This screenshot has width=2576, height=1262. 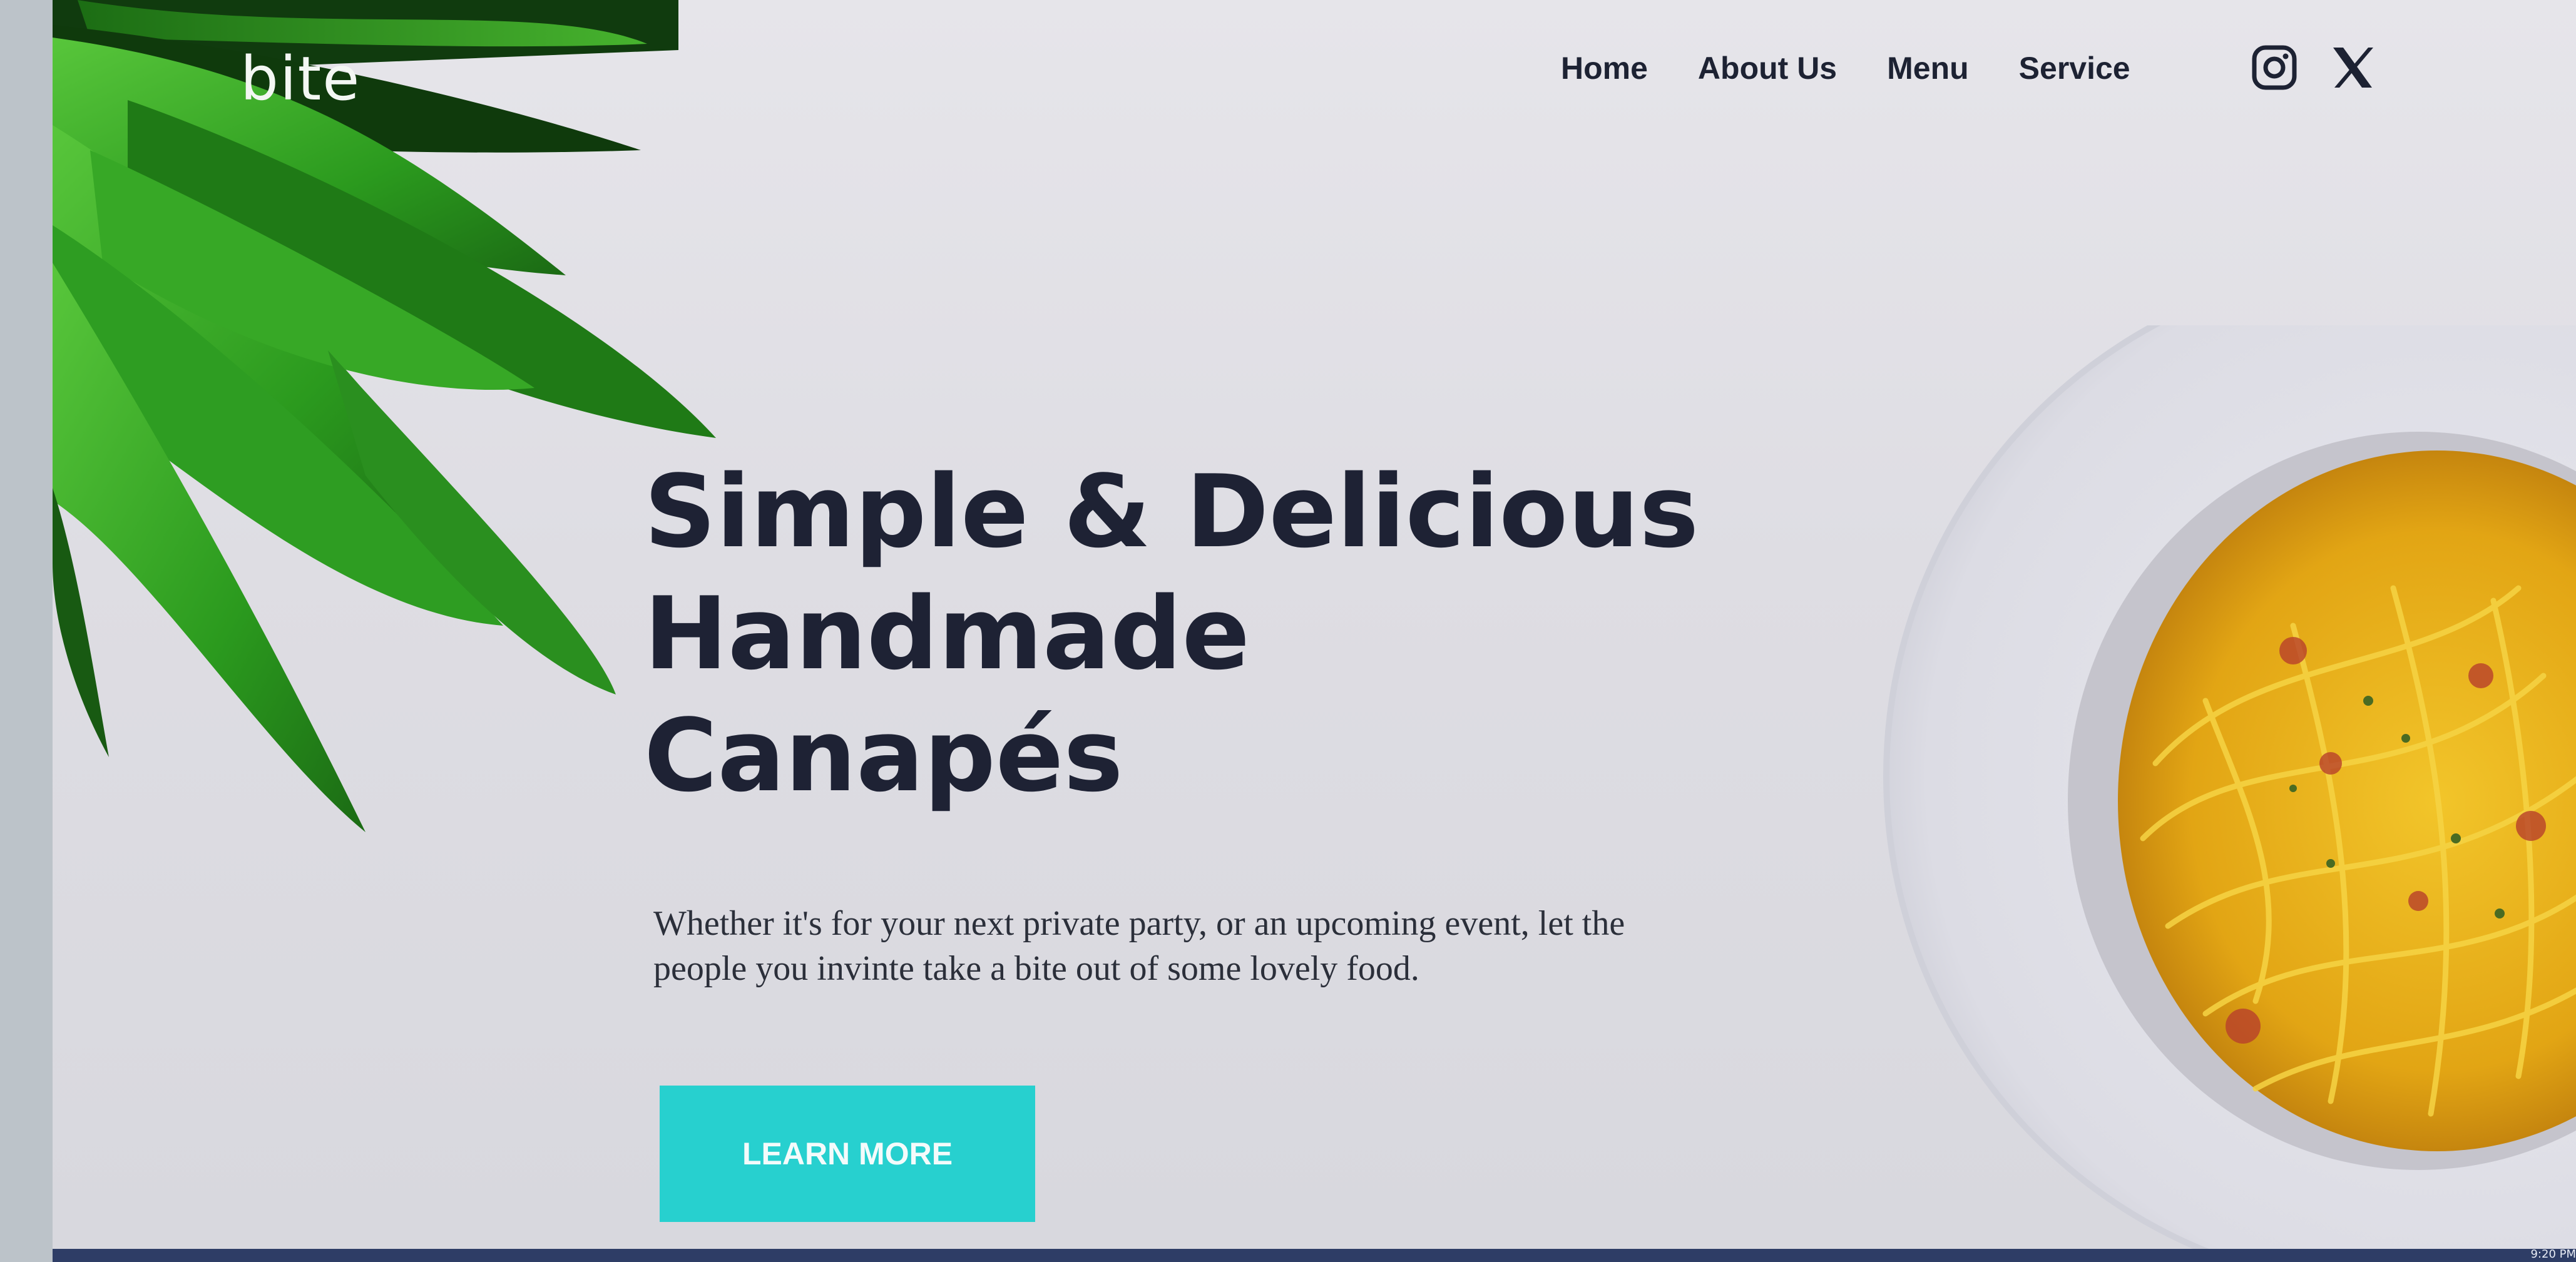 What do you see at coordinates (1767, 68) in the screenshot?
I see `nav-about-us: About Us` at bounding box center [1767, 68].